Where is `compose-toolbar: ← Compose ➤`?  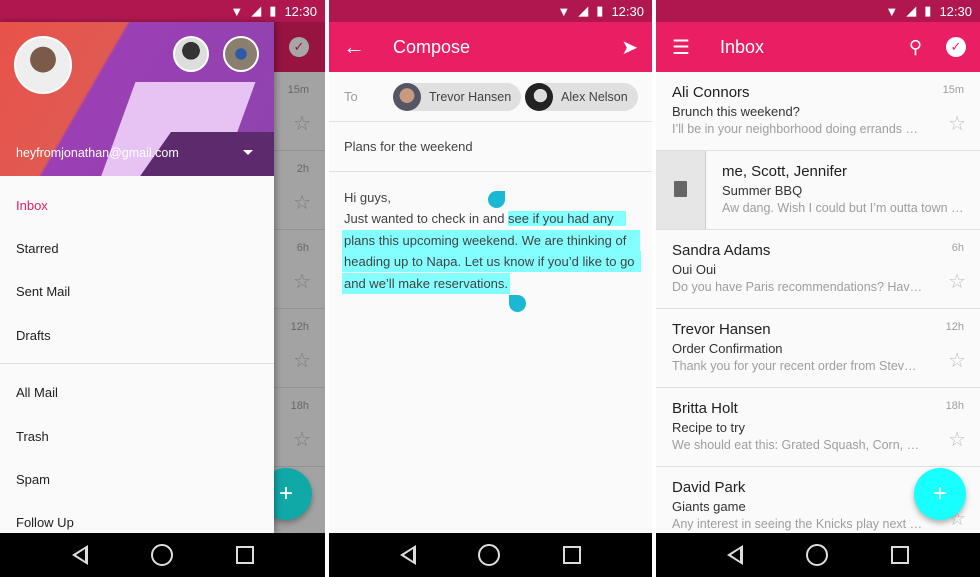
compose-toolbar: ← Compose ➤ is located at coordinates (490, 47).